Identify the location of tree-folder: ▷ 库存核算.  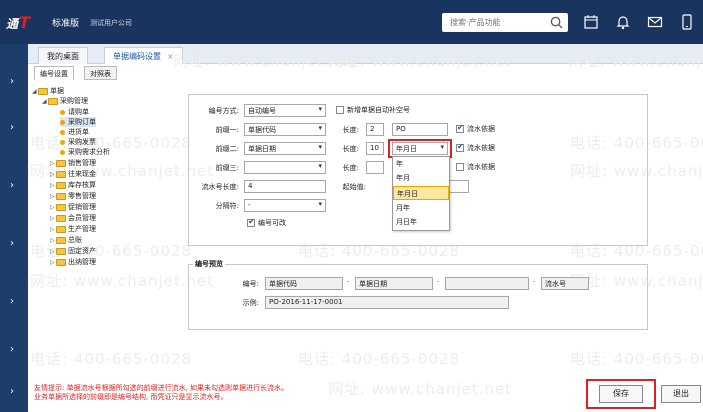
(73, 185).